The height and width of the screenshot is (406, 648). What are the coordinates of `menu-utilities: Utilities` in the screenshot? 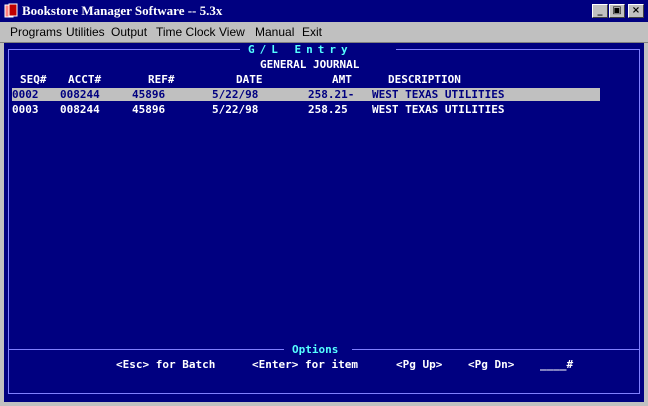 It's located at (85, 32).